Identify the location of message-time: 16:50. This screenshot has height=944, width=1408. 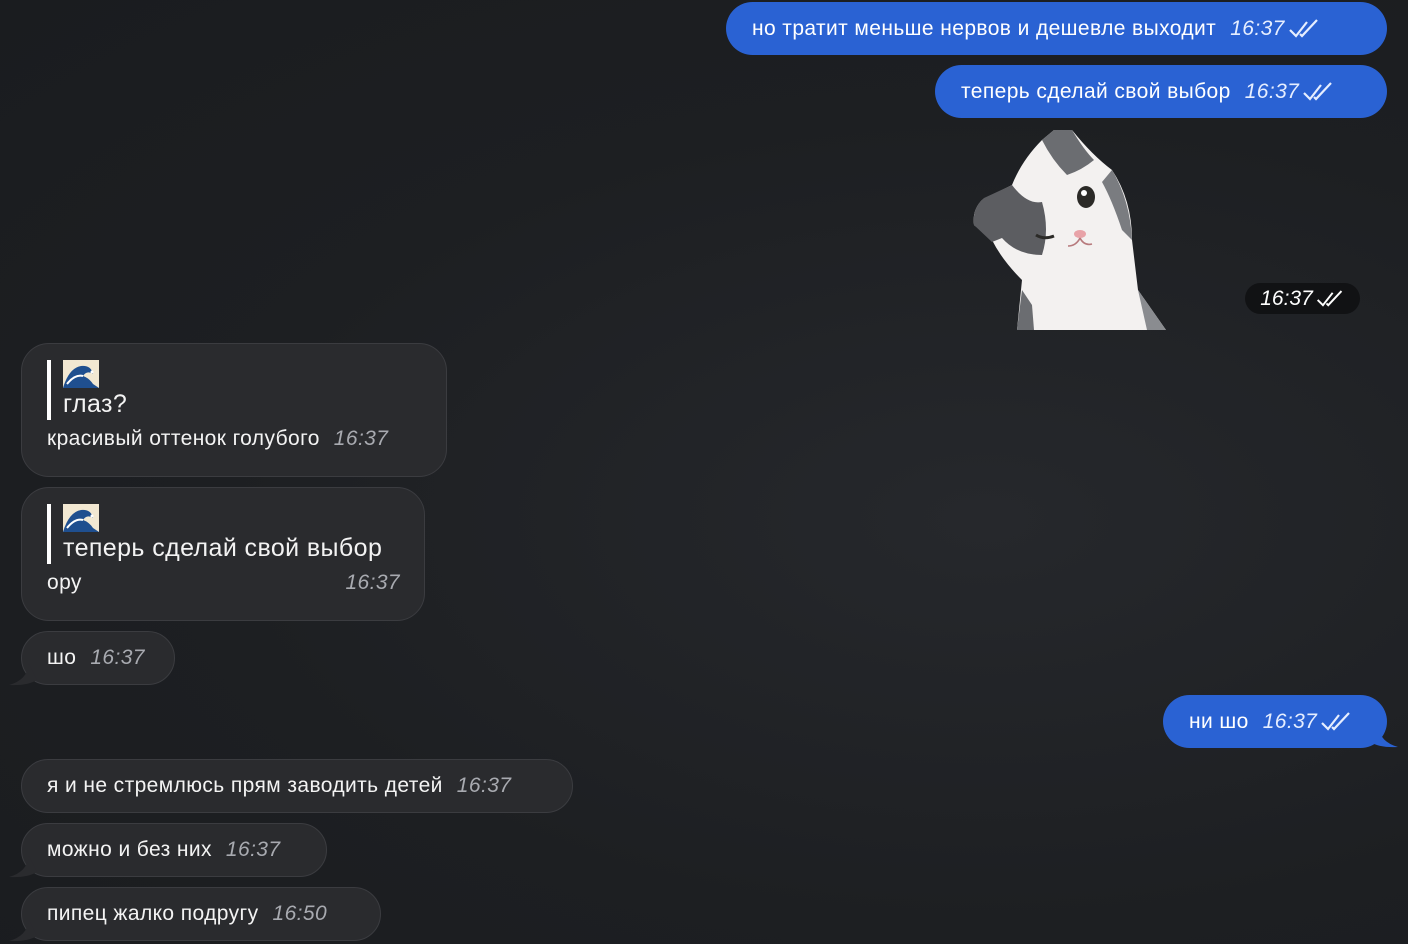
(300, 913).